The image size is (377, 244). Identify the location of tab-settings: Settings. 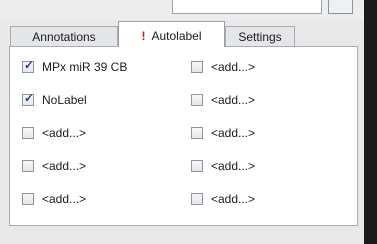
(260, 36).